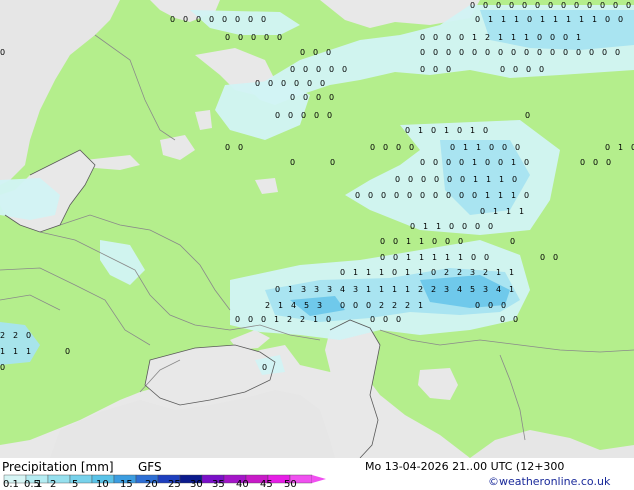 The height and width of the screenshot is (490, 634). What do you see at coordinates (53, 484) in the screenshot?
I see `colorbar-tick-label: 2` at bounding box center [53, 484].